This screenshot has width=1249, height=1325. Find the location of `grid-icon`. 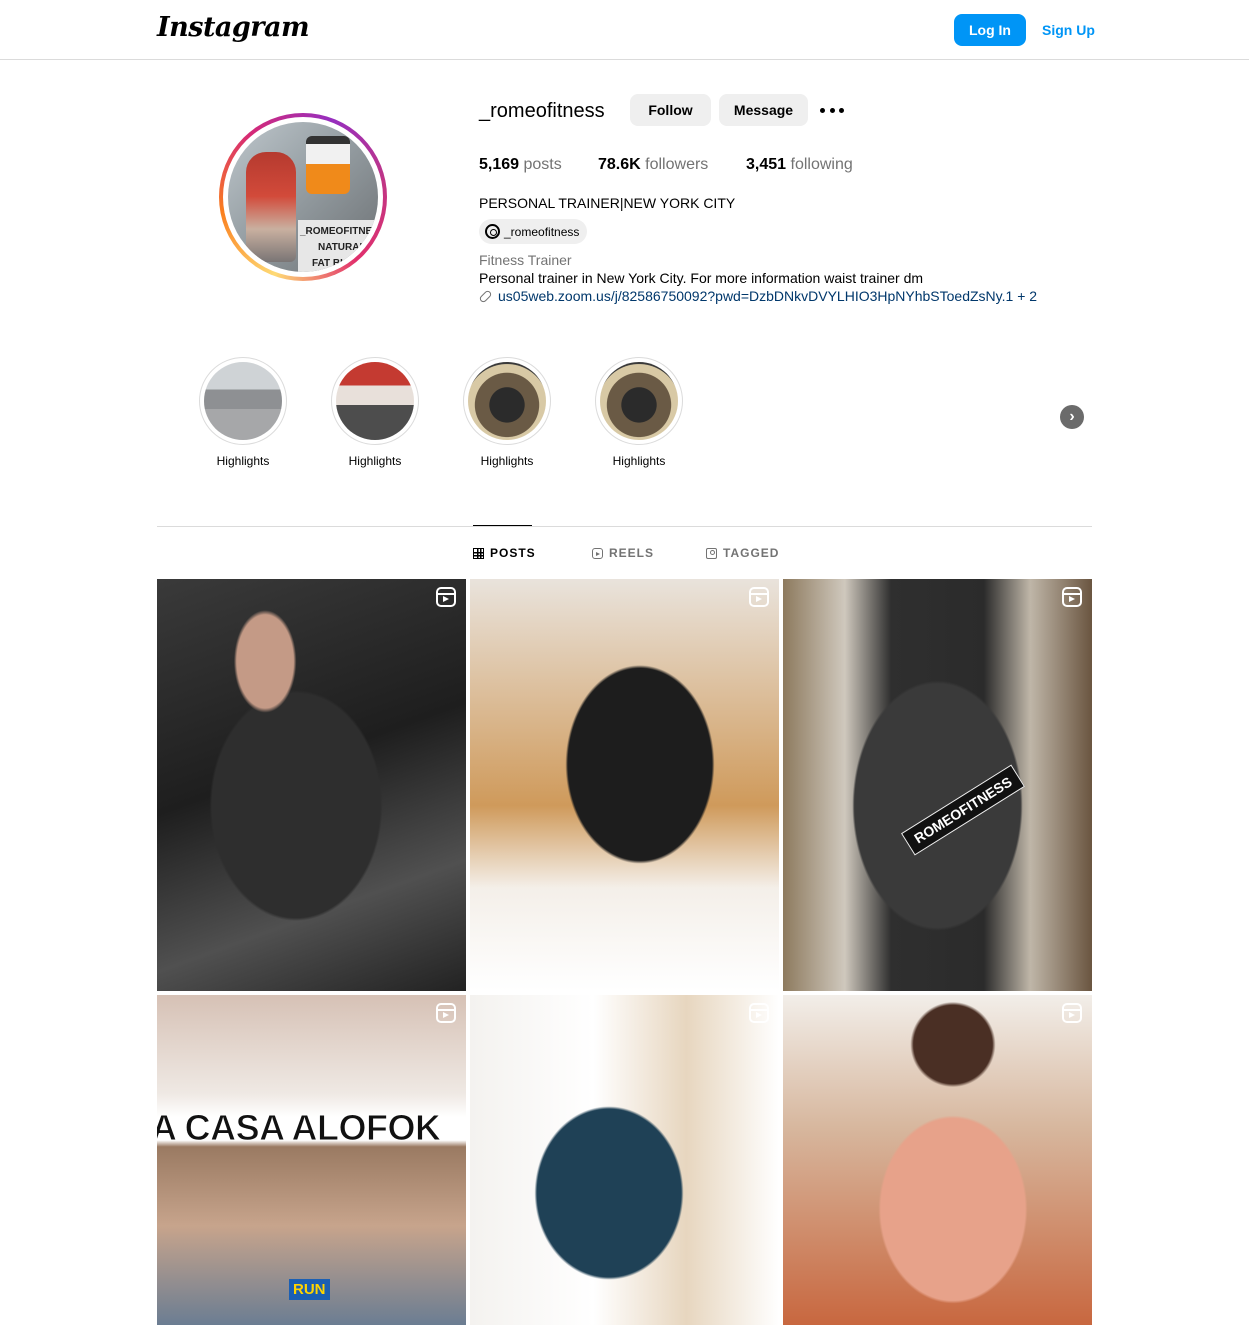

grid-icon is located at coordinates (478, 553).